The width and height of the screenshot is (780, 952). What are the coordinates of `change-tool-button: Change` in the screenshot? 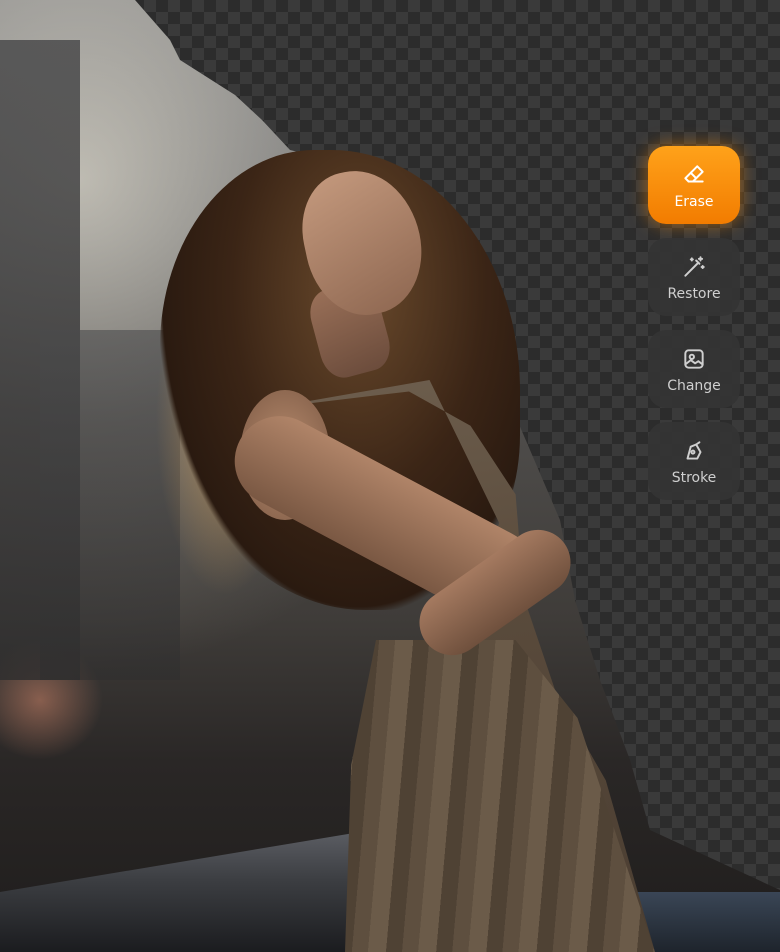 It's located at (694, 369).